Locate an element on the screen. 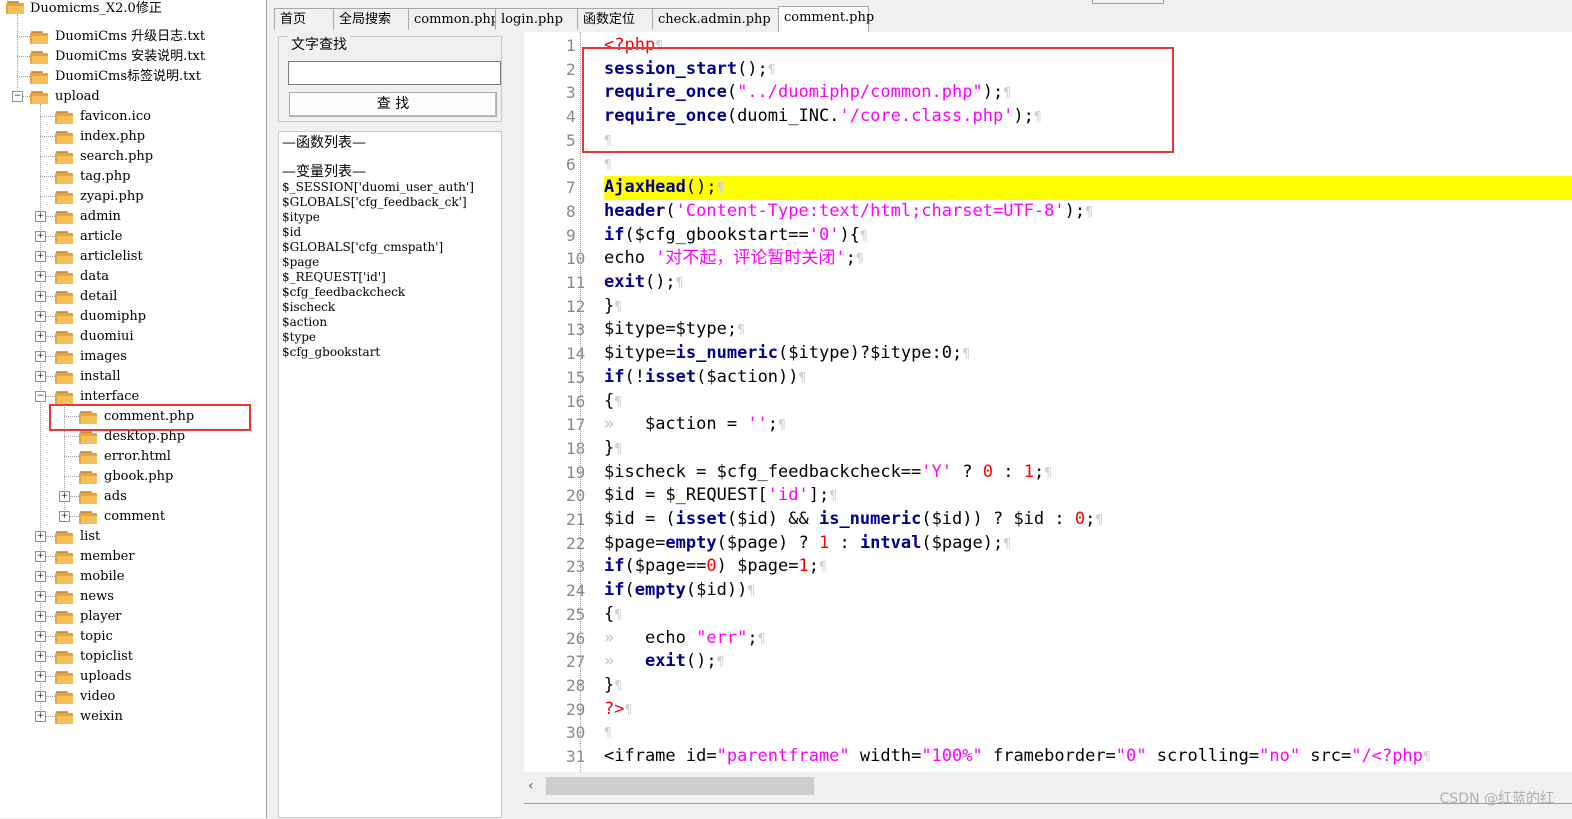 The height and width of the screenshot is (819, 1572). tree-item: weixin is located at coordinates (101, 717).